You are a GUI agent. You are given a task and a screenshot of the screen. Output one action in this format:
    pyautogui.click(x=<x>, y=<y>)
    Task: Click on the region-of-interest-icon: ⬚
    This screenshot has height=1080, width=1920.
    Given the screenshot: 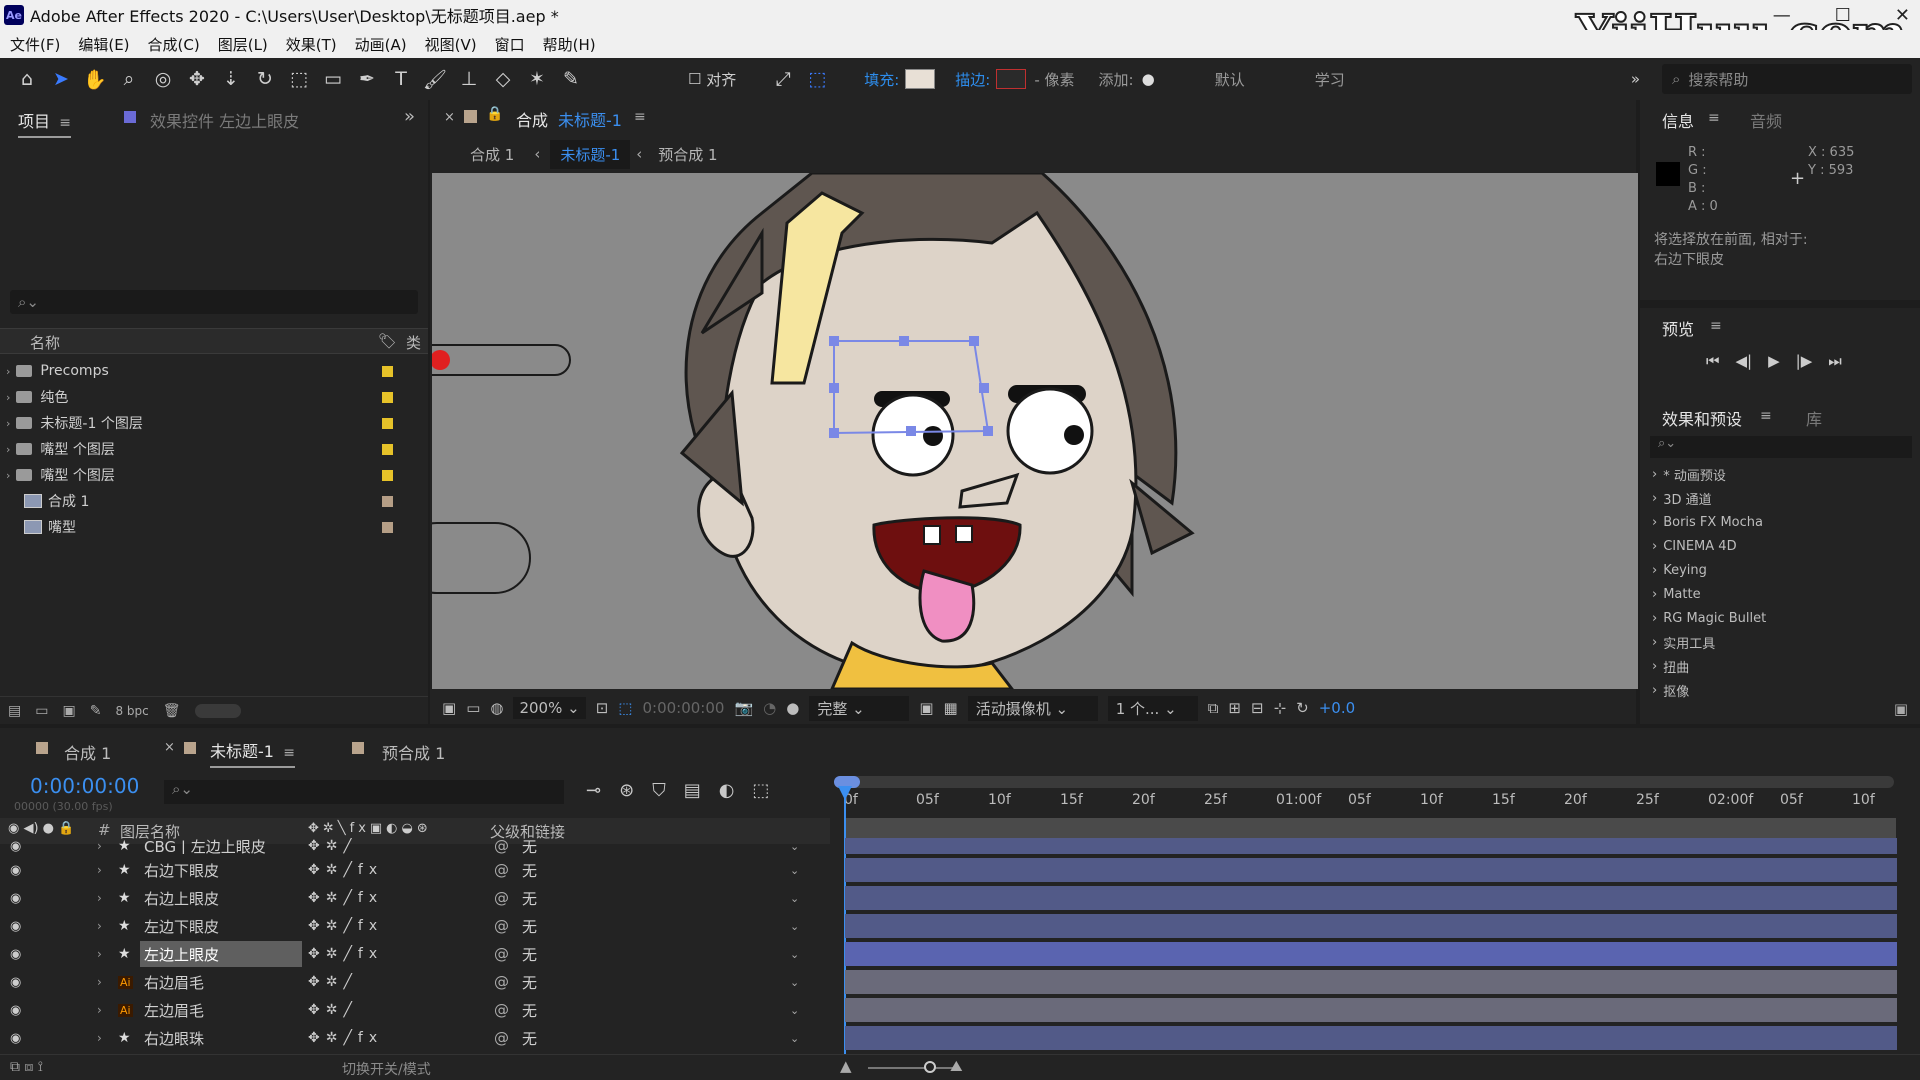 What is the action you would take?
    pyautogui.click(x=625, y=708)
    